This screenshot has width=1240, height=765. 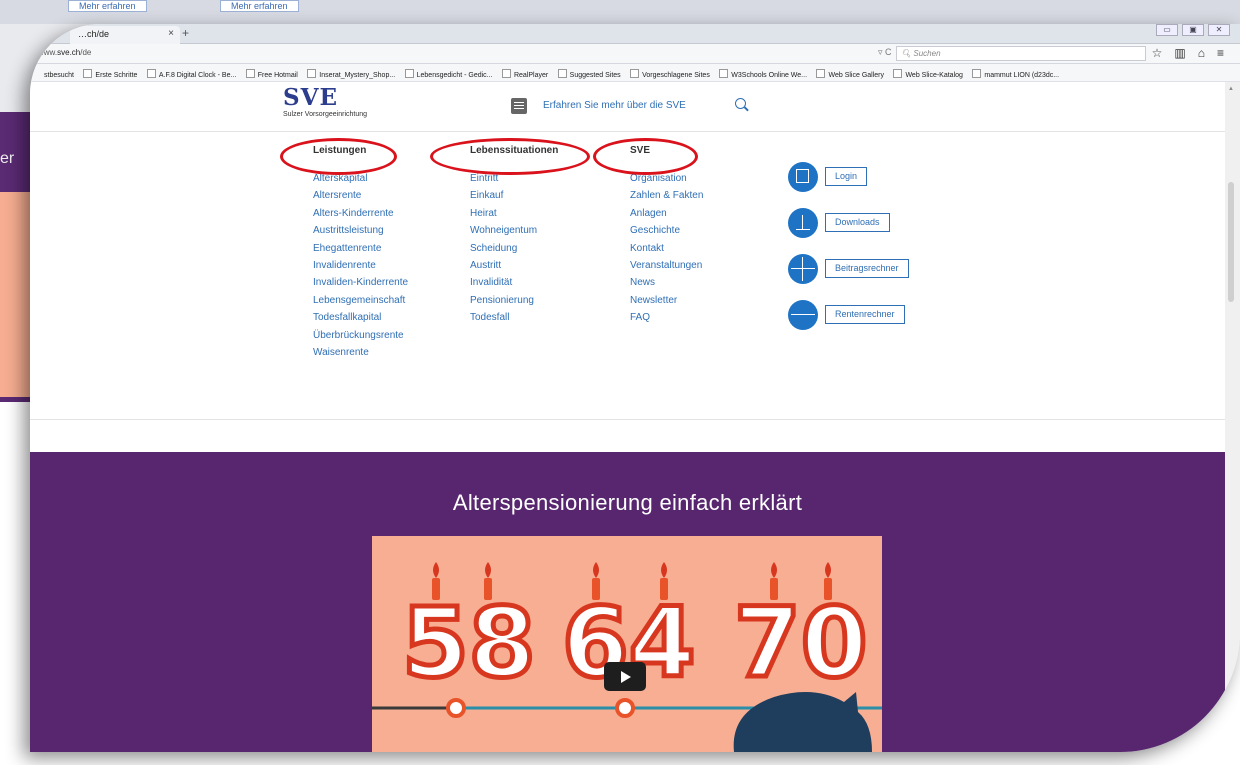 I want to click on new-tab-button: +, so click(x=185, y=33).